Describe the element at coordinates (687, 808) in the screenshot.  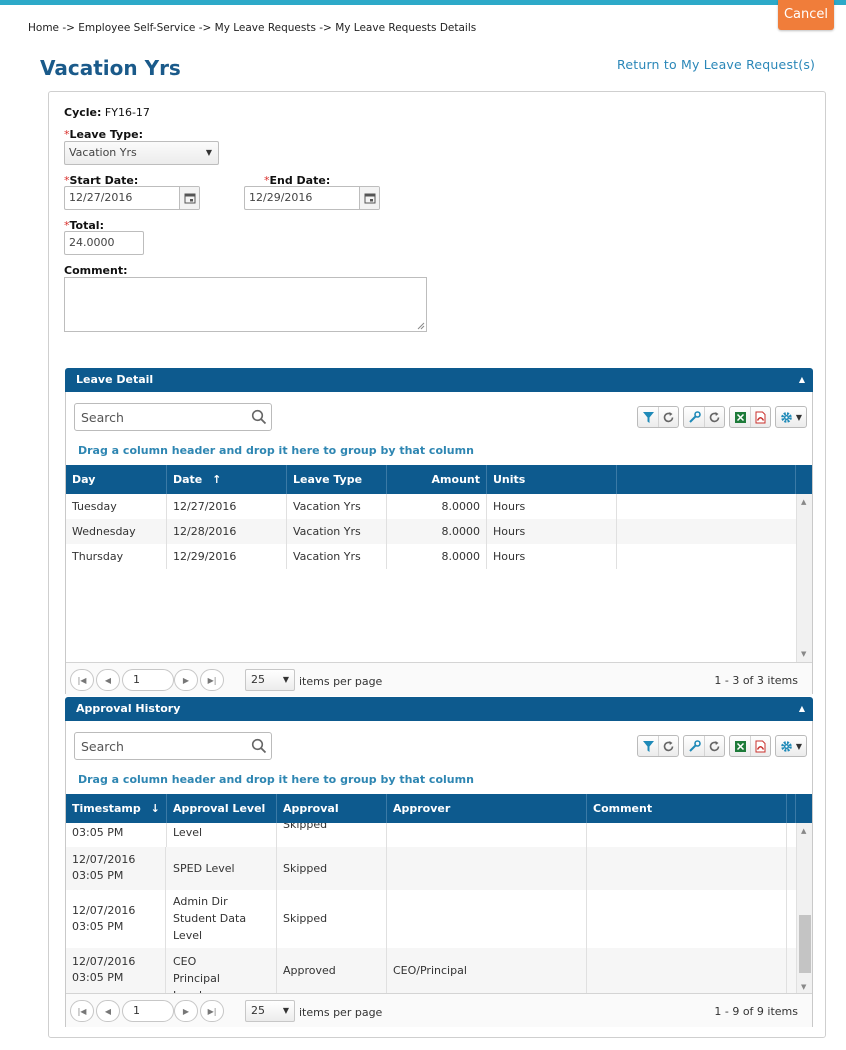
I see `column-header-comment: Comment` at that location.